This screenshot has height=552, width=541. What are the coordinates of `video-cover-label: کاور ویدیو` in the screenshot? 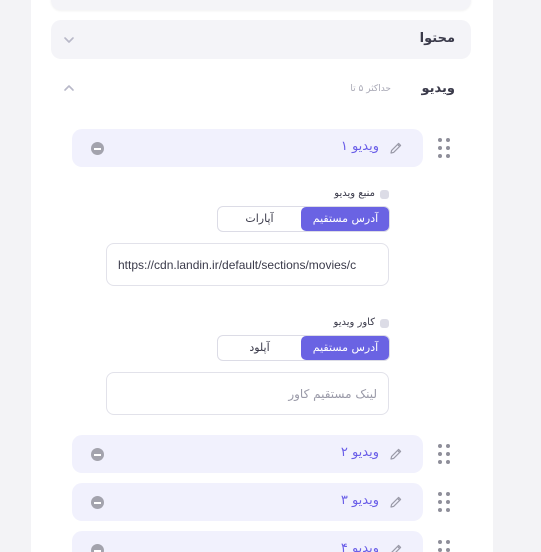 It's located at (354, 322).